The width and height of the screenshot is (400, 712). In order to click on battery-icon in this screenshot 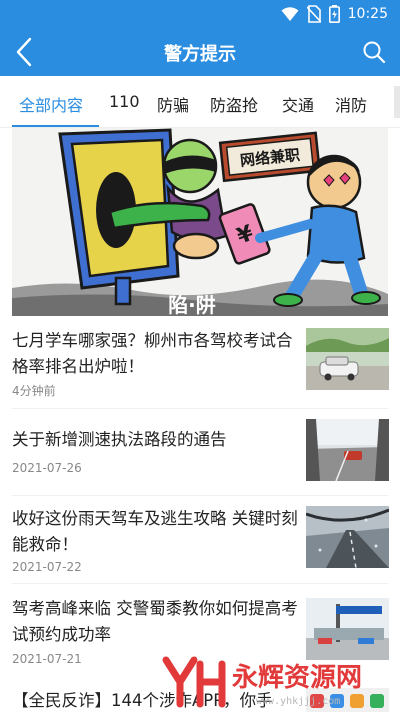, I will do `click(334, 14)`.